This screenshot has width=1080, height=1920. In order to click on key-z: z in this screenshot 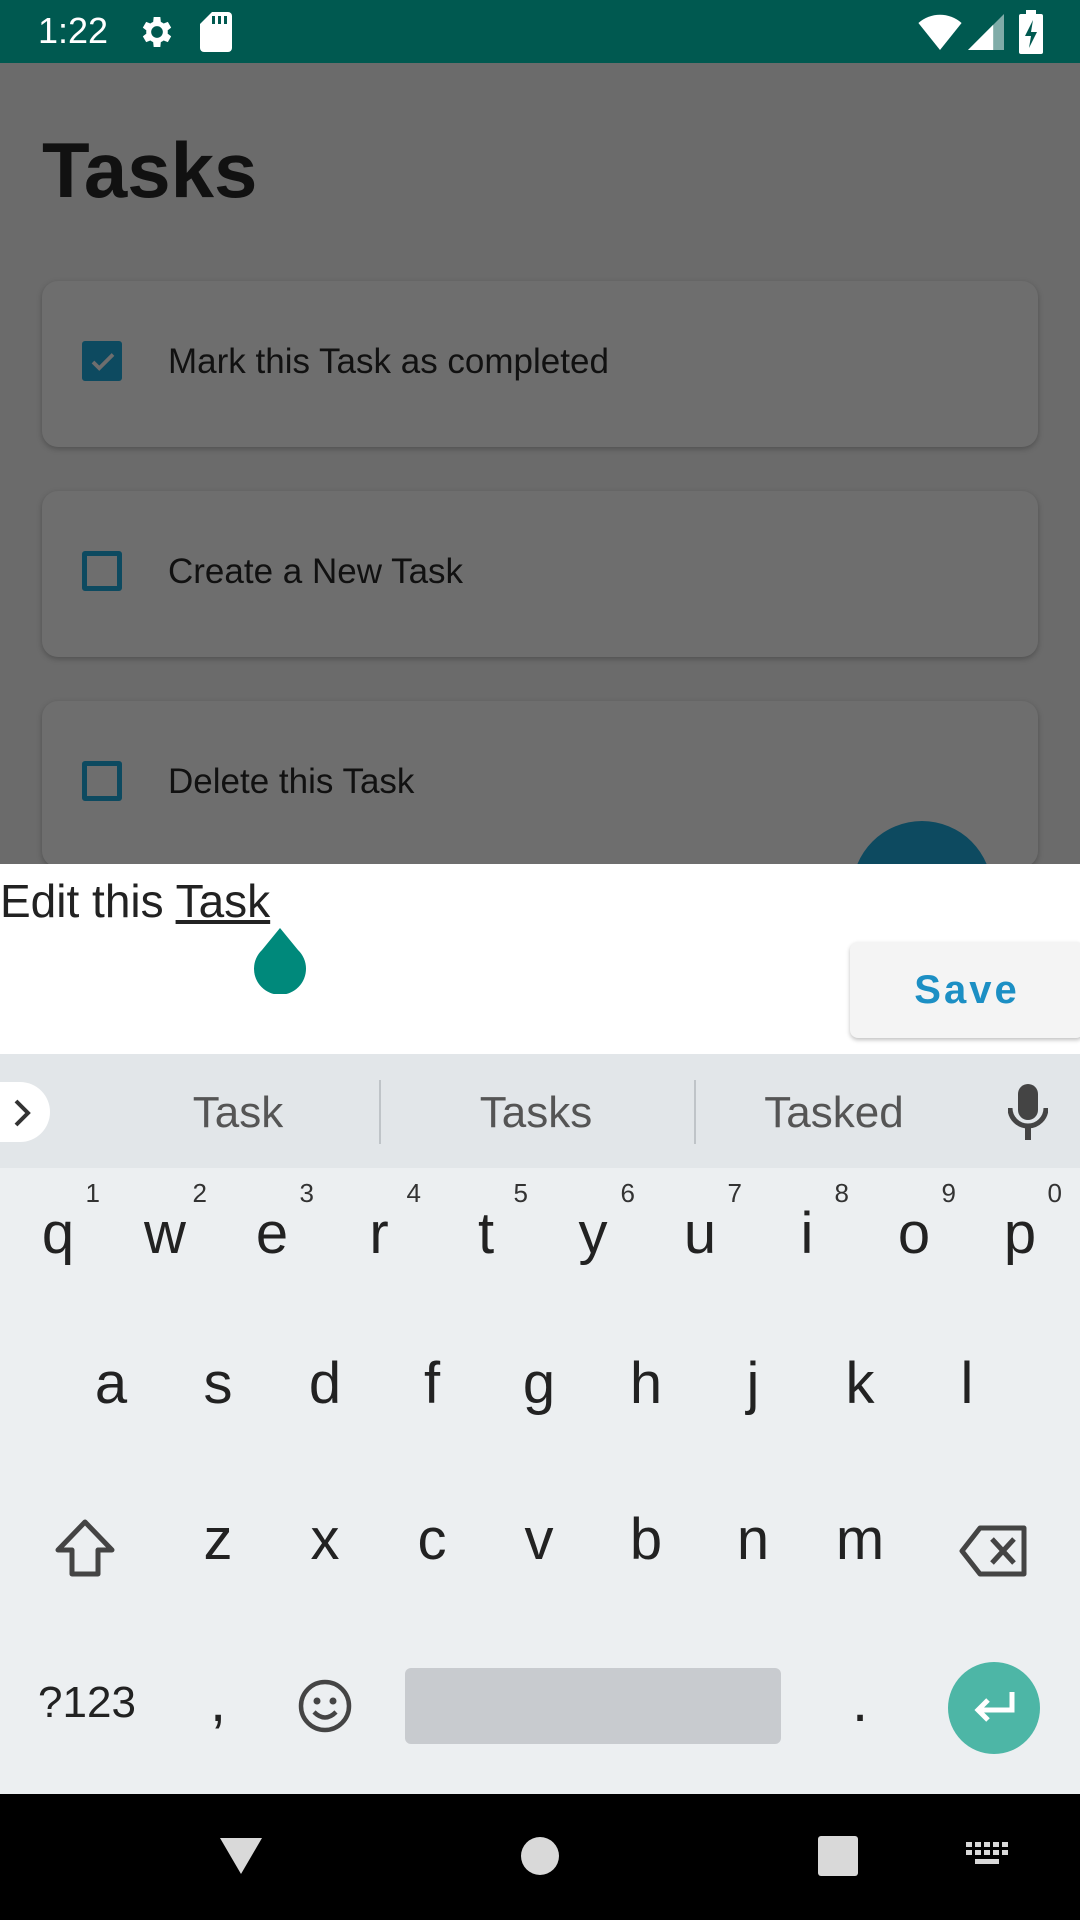, I will do `click(218, 1539)`.